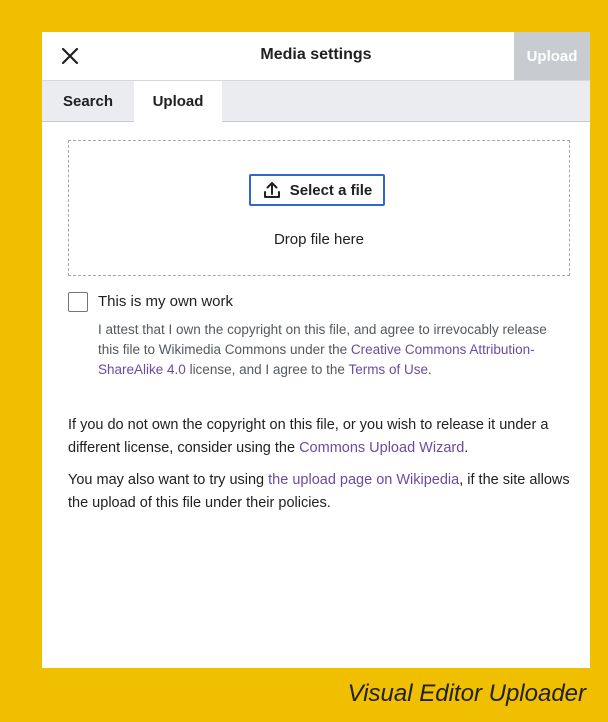 Image resolution: width=608 pixels, height=722 pixels. I want to click on own-work-checkbox, so click(78, 302).